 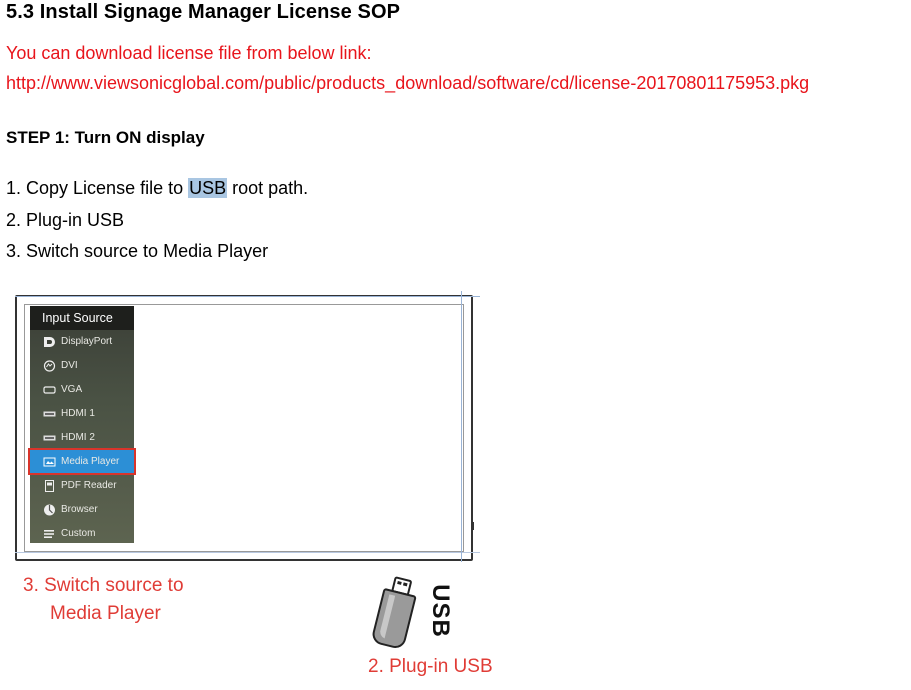 What do you see at coordinates (89, 485) in the screenshot?
I see `menu-item-label: PDF Reader` at bounding box center [89, 485].